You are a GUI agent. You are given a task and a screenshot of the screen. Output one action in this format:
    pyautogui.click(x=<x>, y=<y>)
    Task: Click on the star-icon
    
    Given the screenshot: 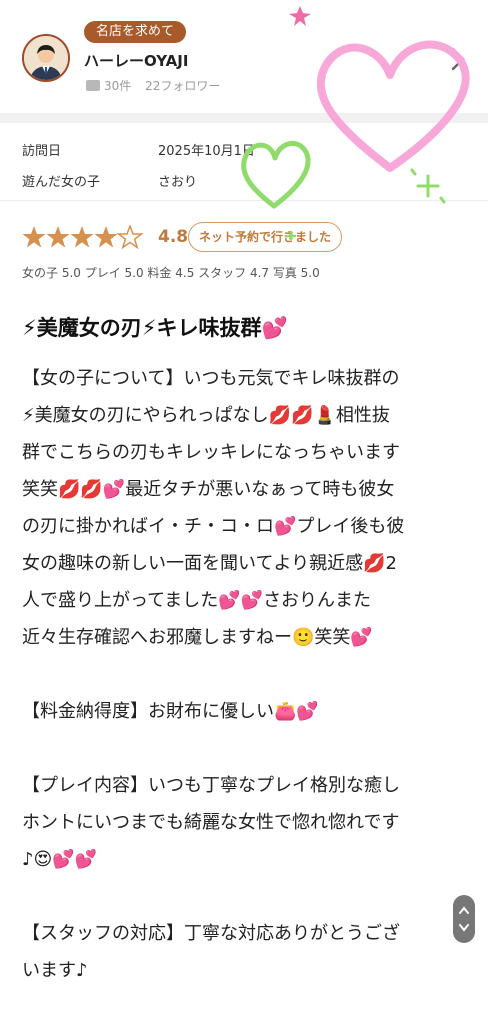 What is the action you would take?
    pyautogui.click(x=83, y=237)
    